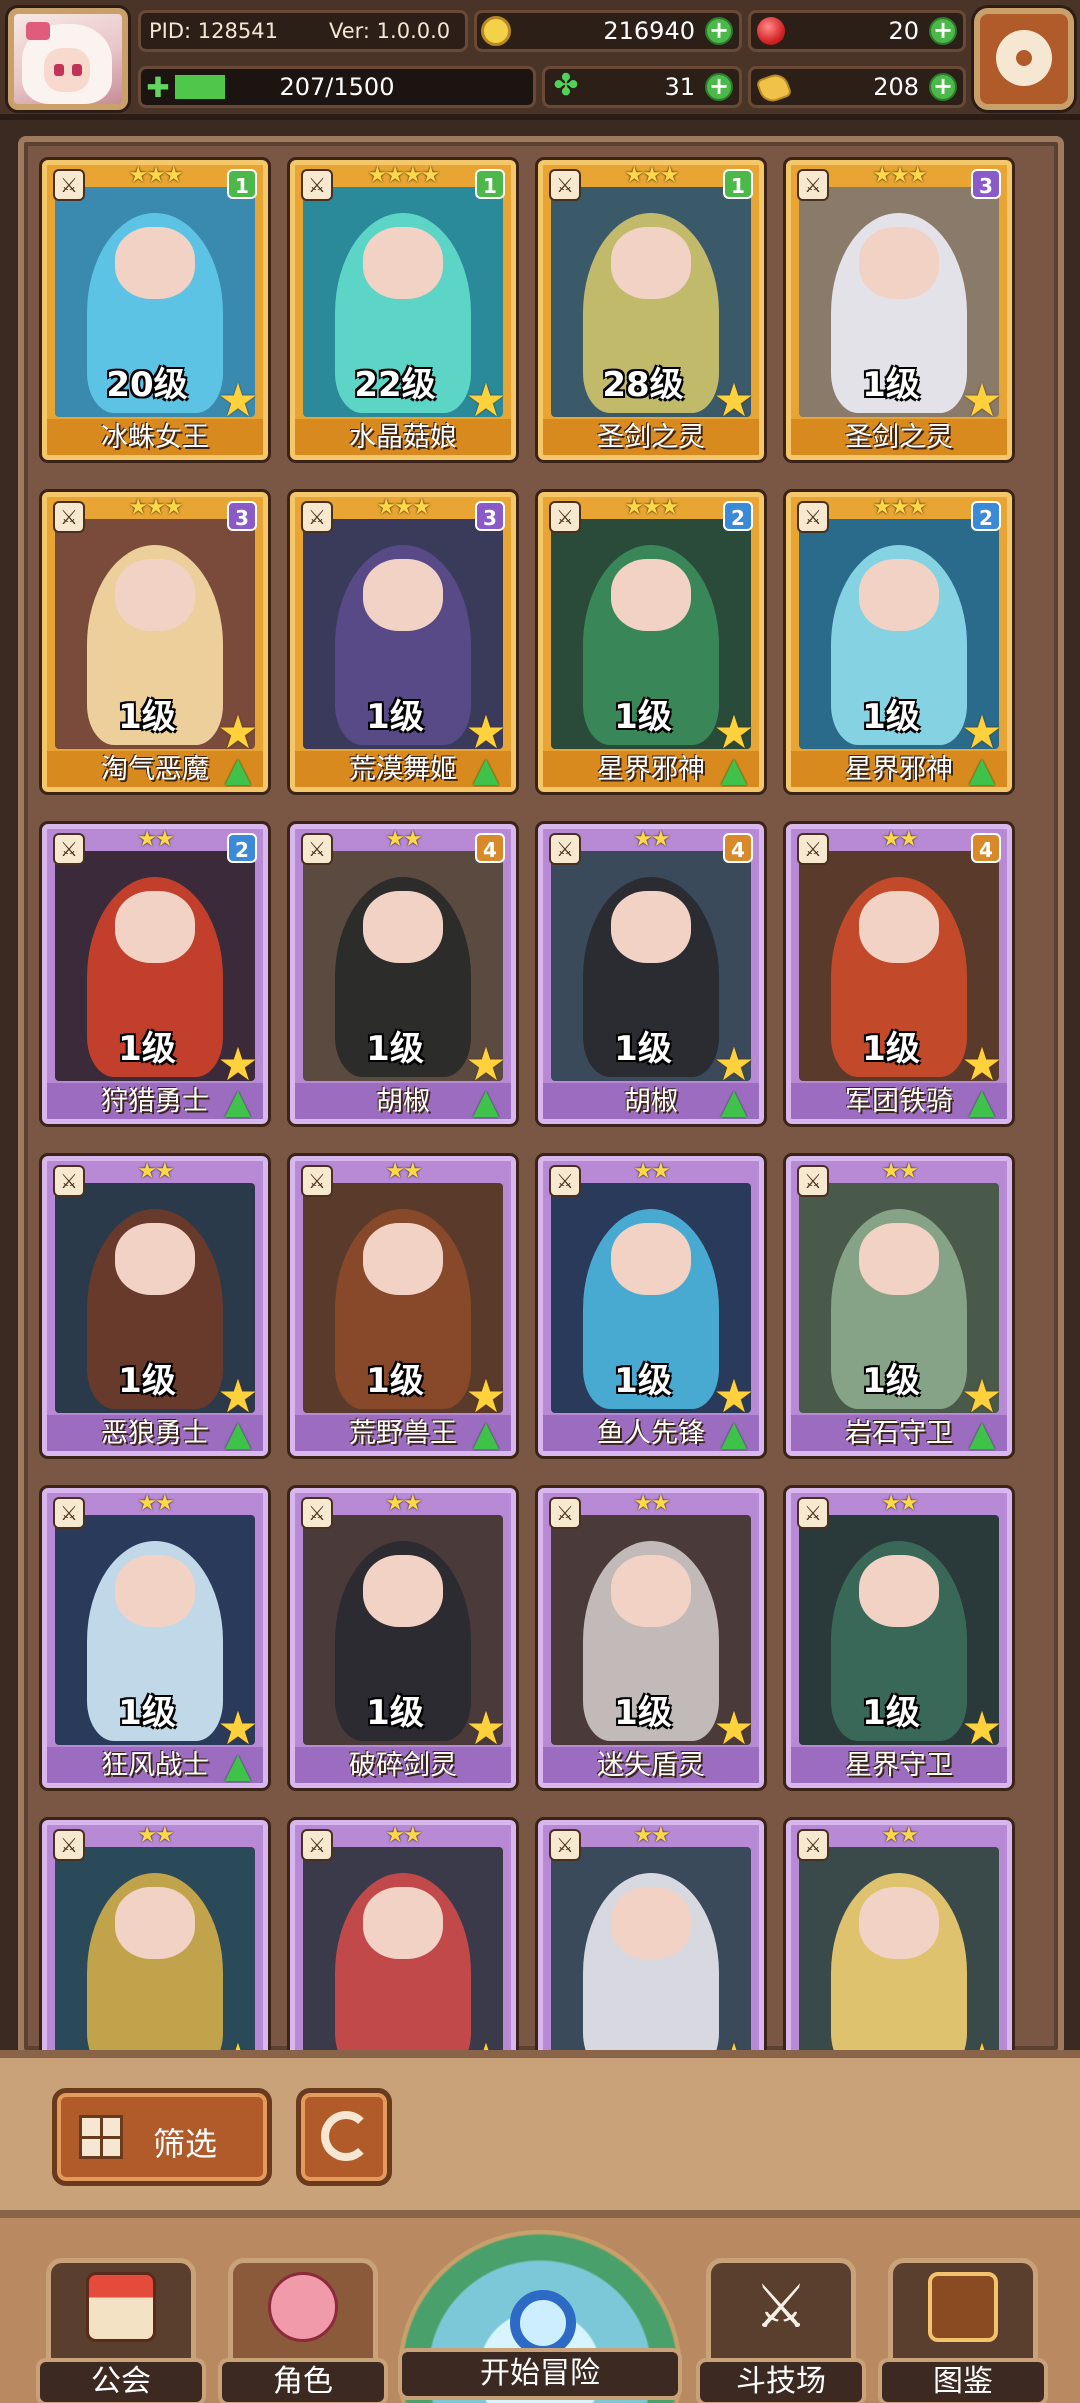 Image resolution: width=1080 pixels, height=2403 pixels. What do you see at coordinates (403, 642) in the screenshot?
I see `character-card: ⚔ ★★★ 3 1级 ★ 荒漠舞姬 ▲` at bounding box center [403, 642].